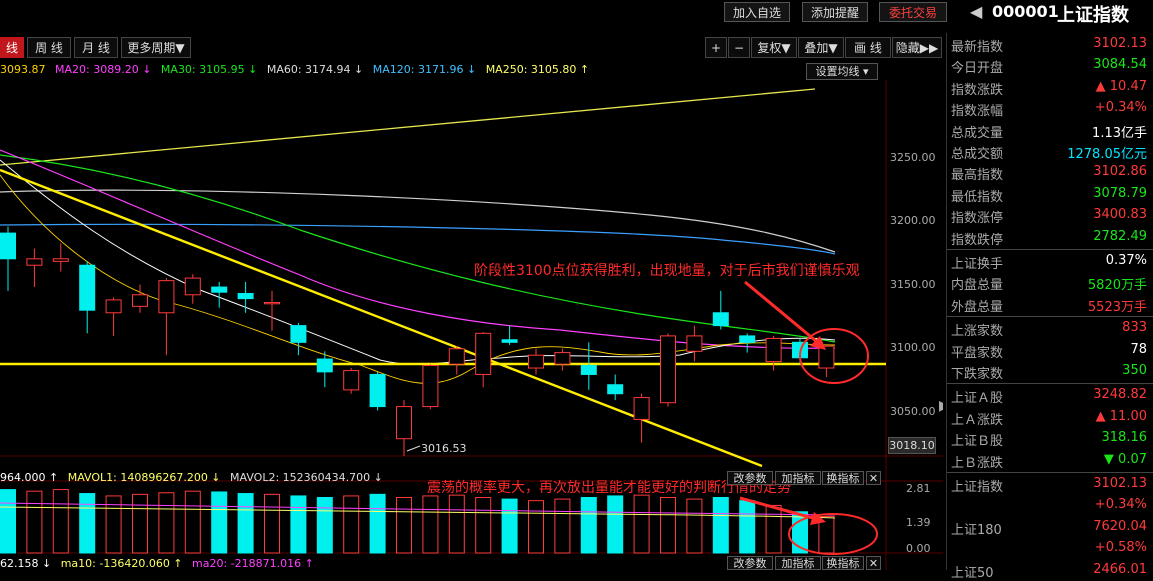 The height and width of the screenshot is (581, 1153). Describe the element at coordinates (1051, 215) in the screenshot. I see `panel-row: 指数涨停 3400.83` at that location.